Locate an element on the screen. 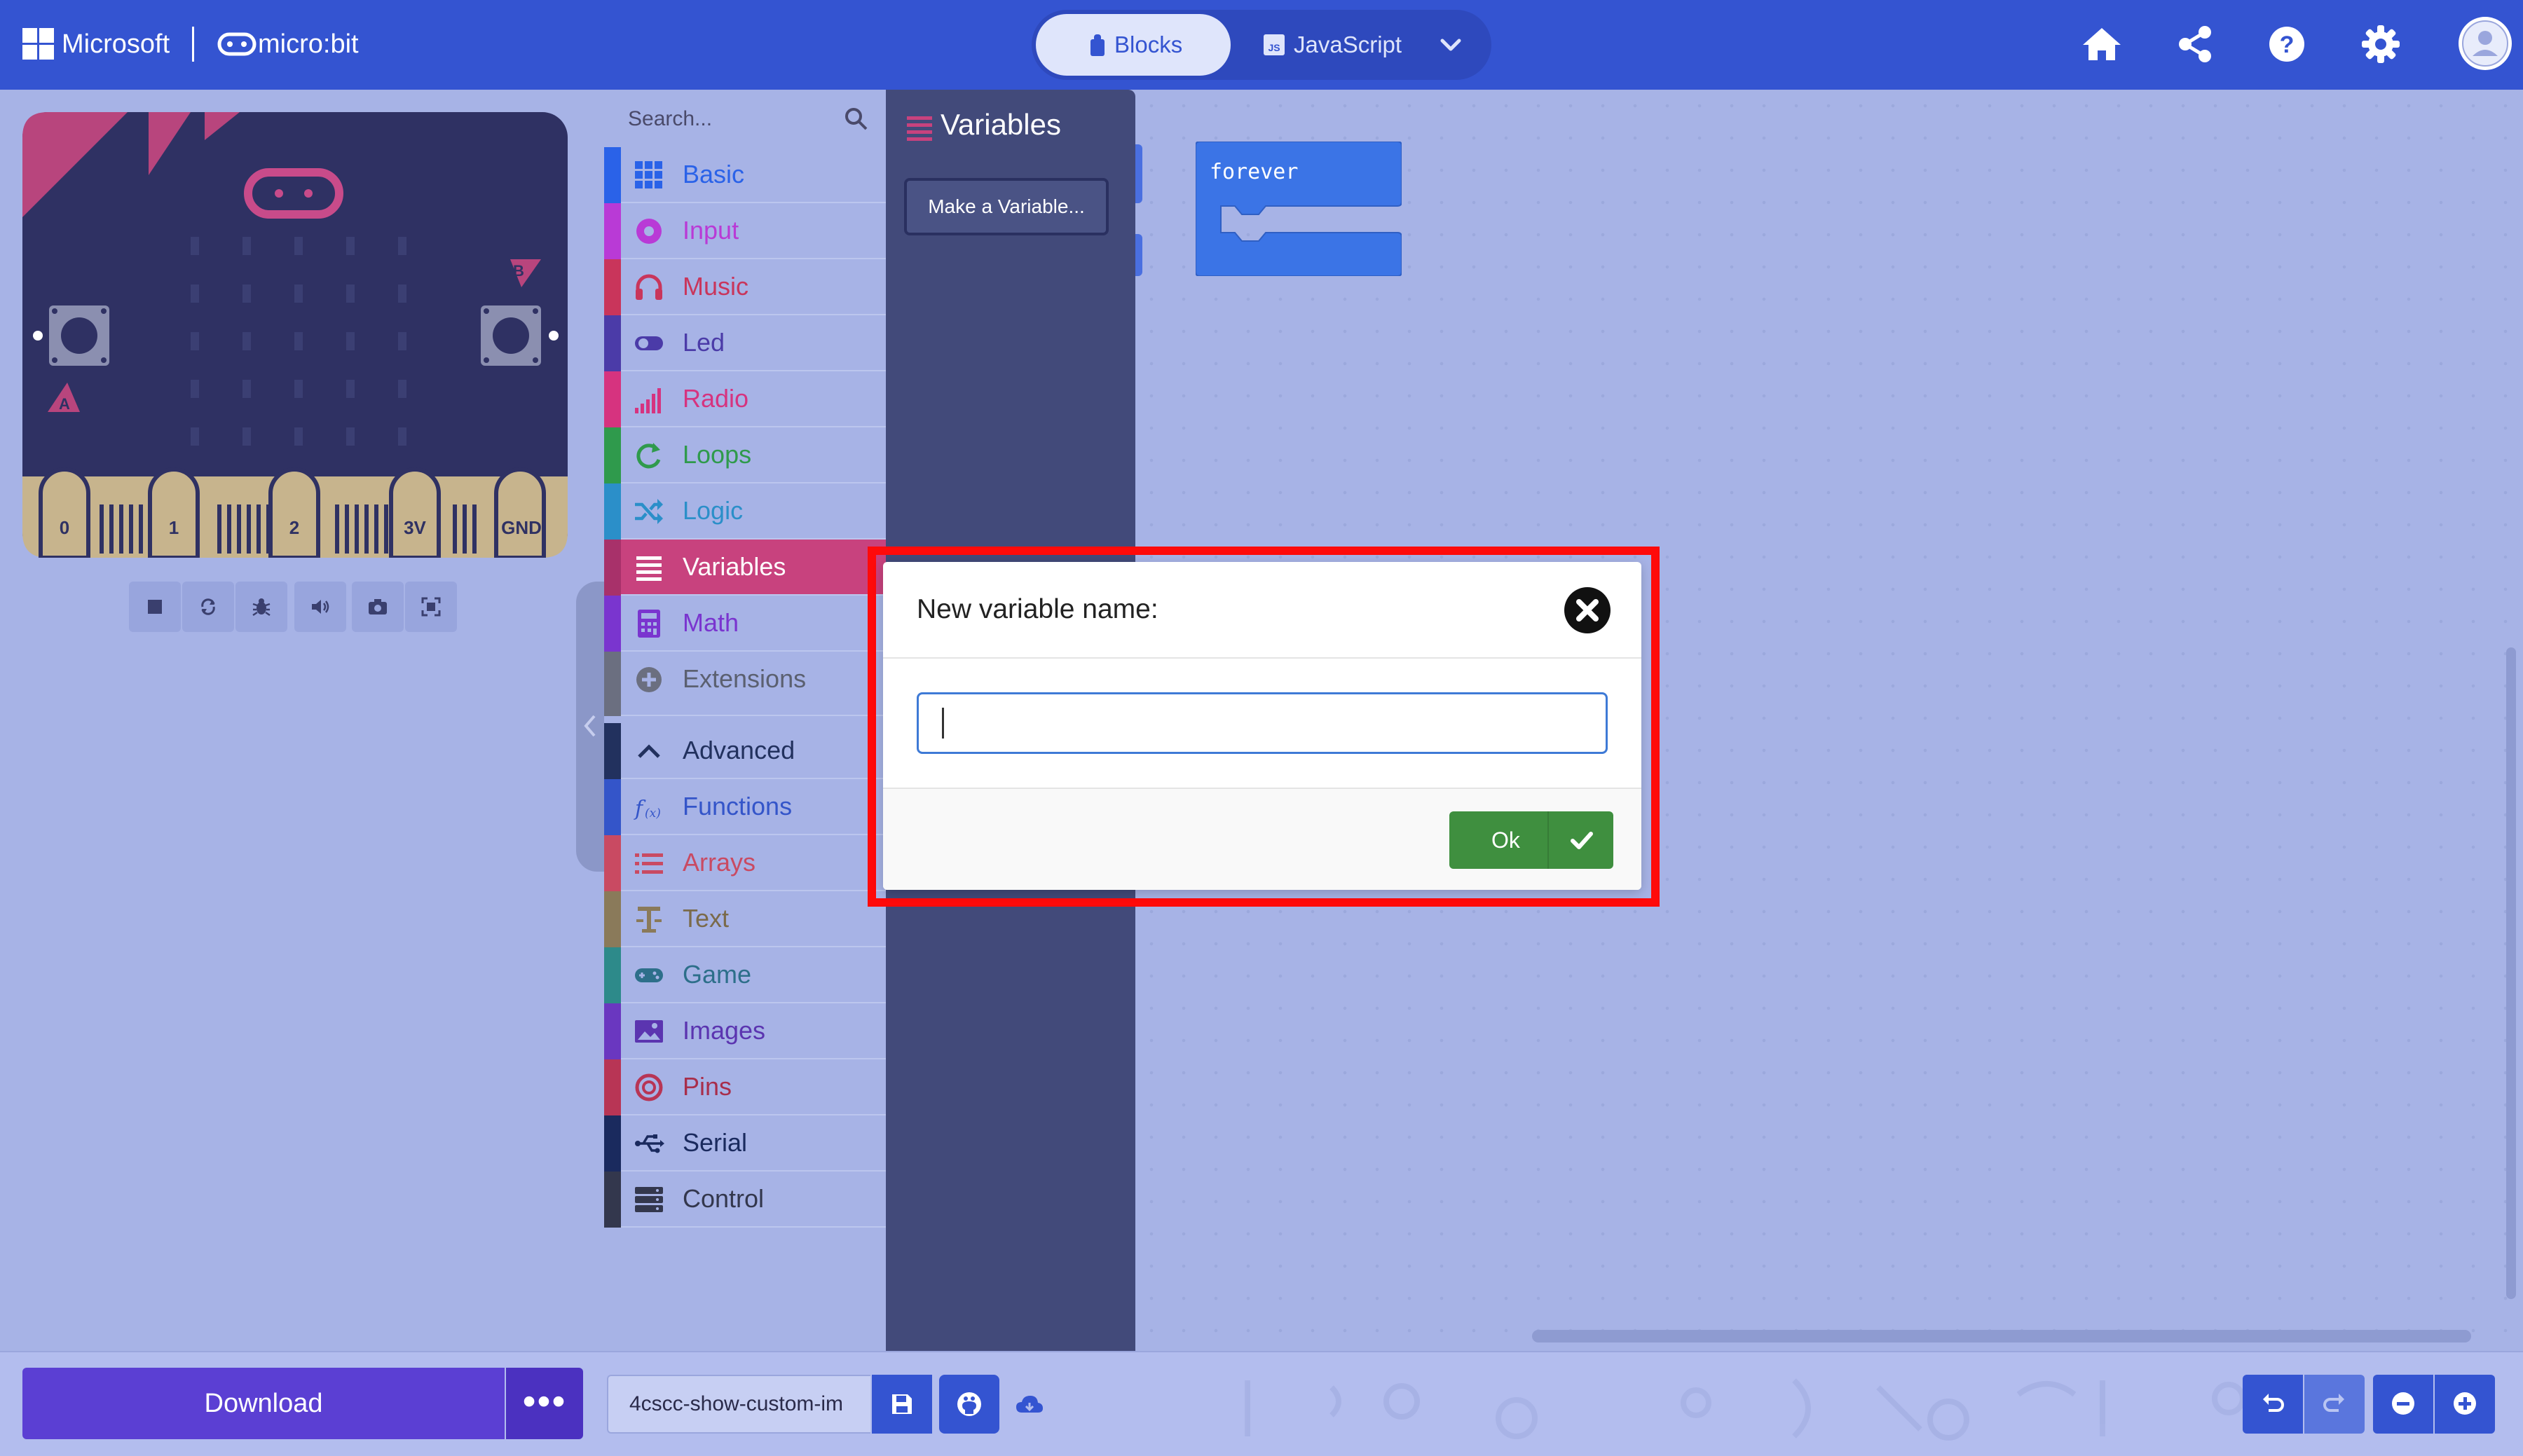 This screenshot has width=2523, height=1456. chevron-down-icon is located at coordinates (1451, 45).